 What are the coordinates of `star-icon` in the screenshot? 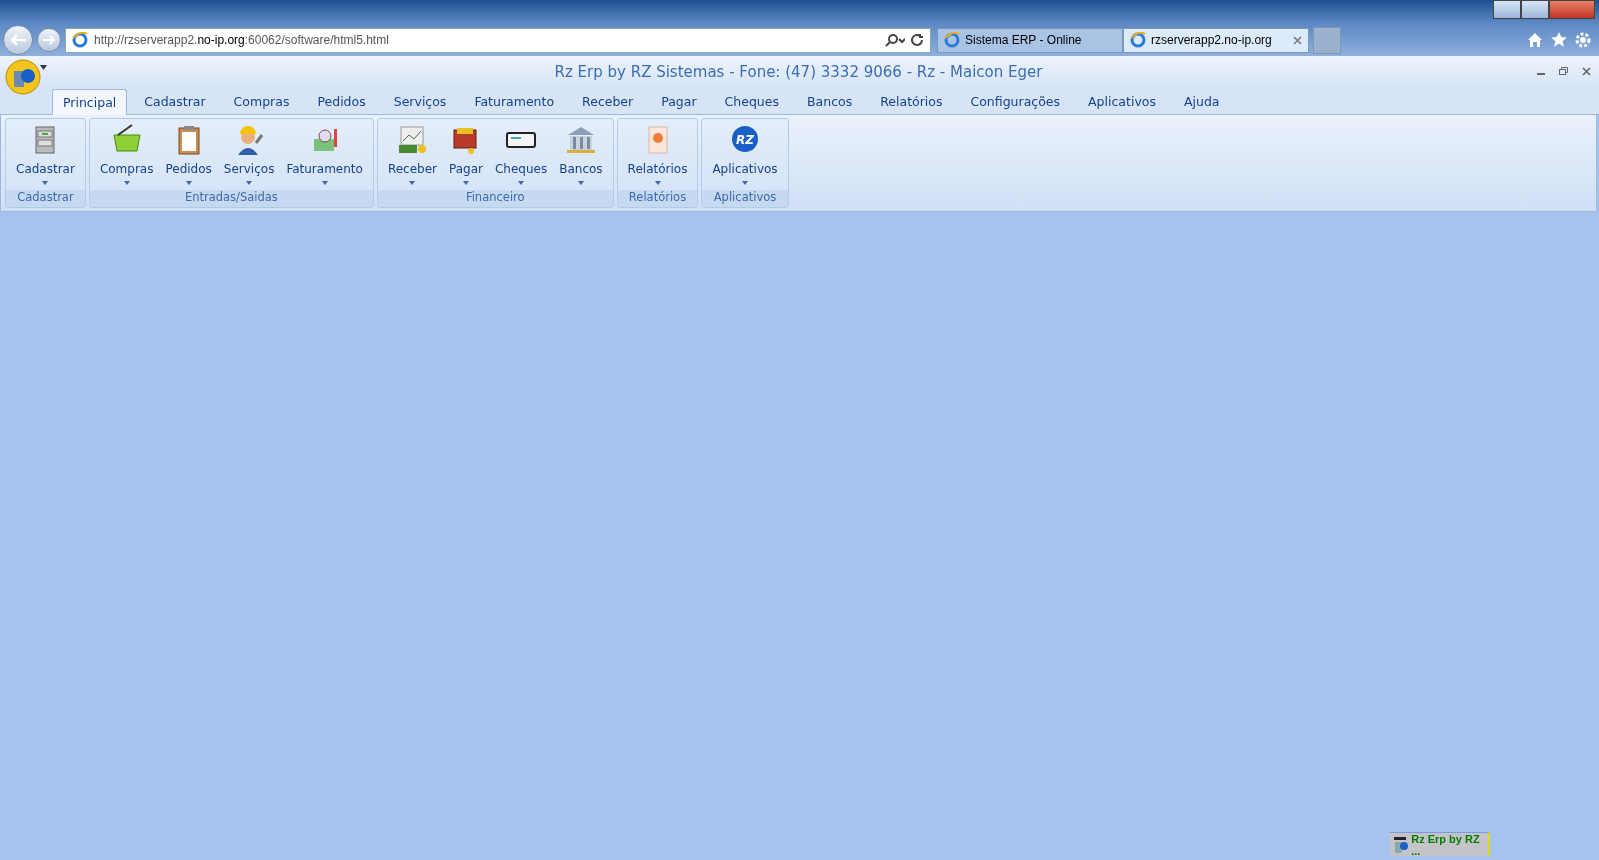 It's located at (1559, 39).